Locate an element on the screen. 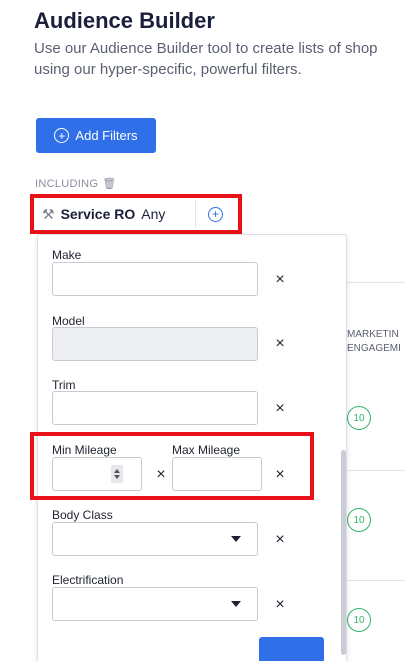 Image resolution: width=405 pixels, height=661 pixels. column-header-marketing: MARKETIN ENGAGEMI is located at coordinates (374, 342).